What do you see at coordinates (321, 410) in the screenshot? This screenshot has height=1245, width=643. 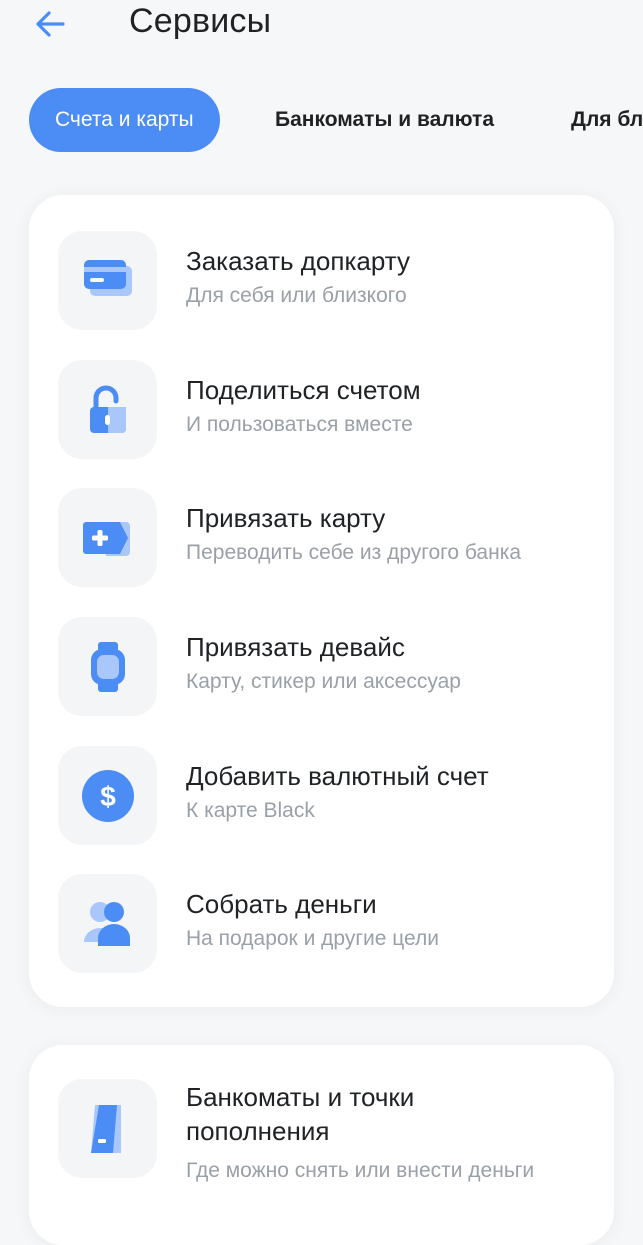 I see `service-share-account: Поделиться счетом И пользоваться вместе` at bounding box center [321, 410].